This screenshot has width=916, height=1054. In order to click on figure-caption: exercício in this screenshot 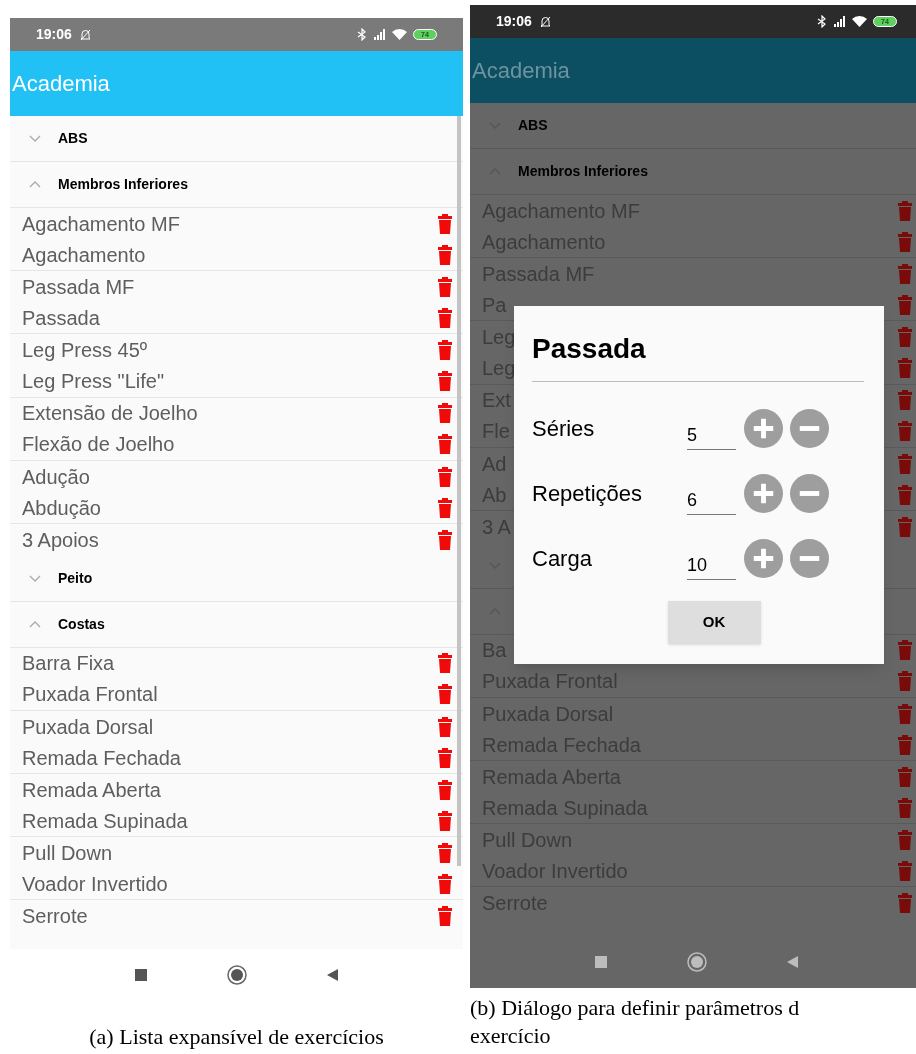, I will do `click(511, 1036)`.